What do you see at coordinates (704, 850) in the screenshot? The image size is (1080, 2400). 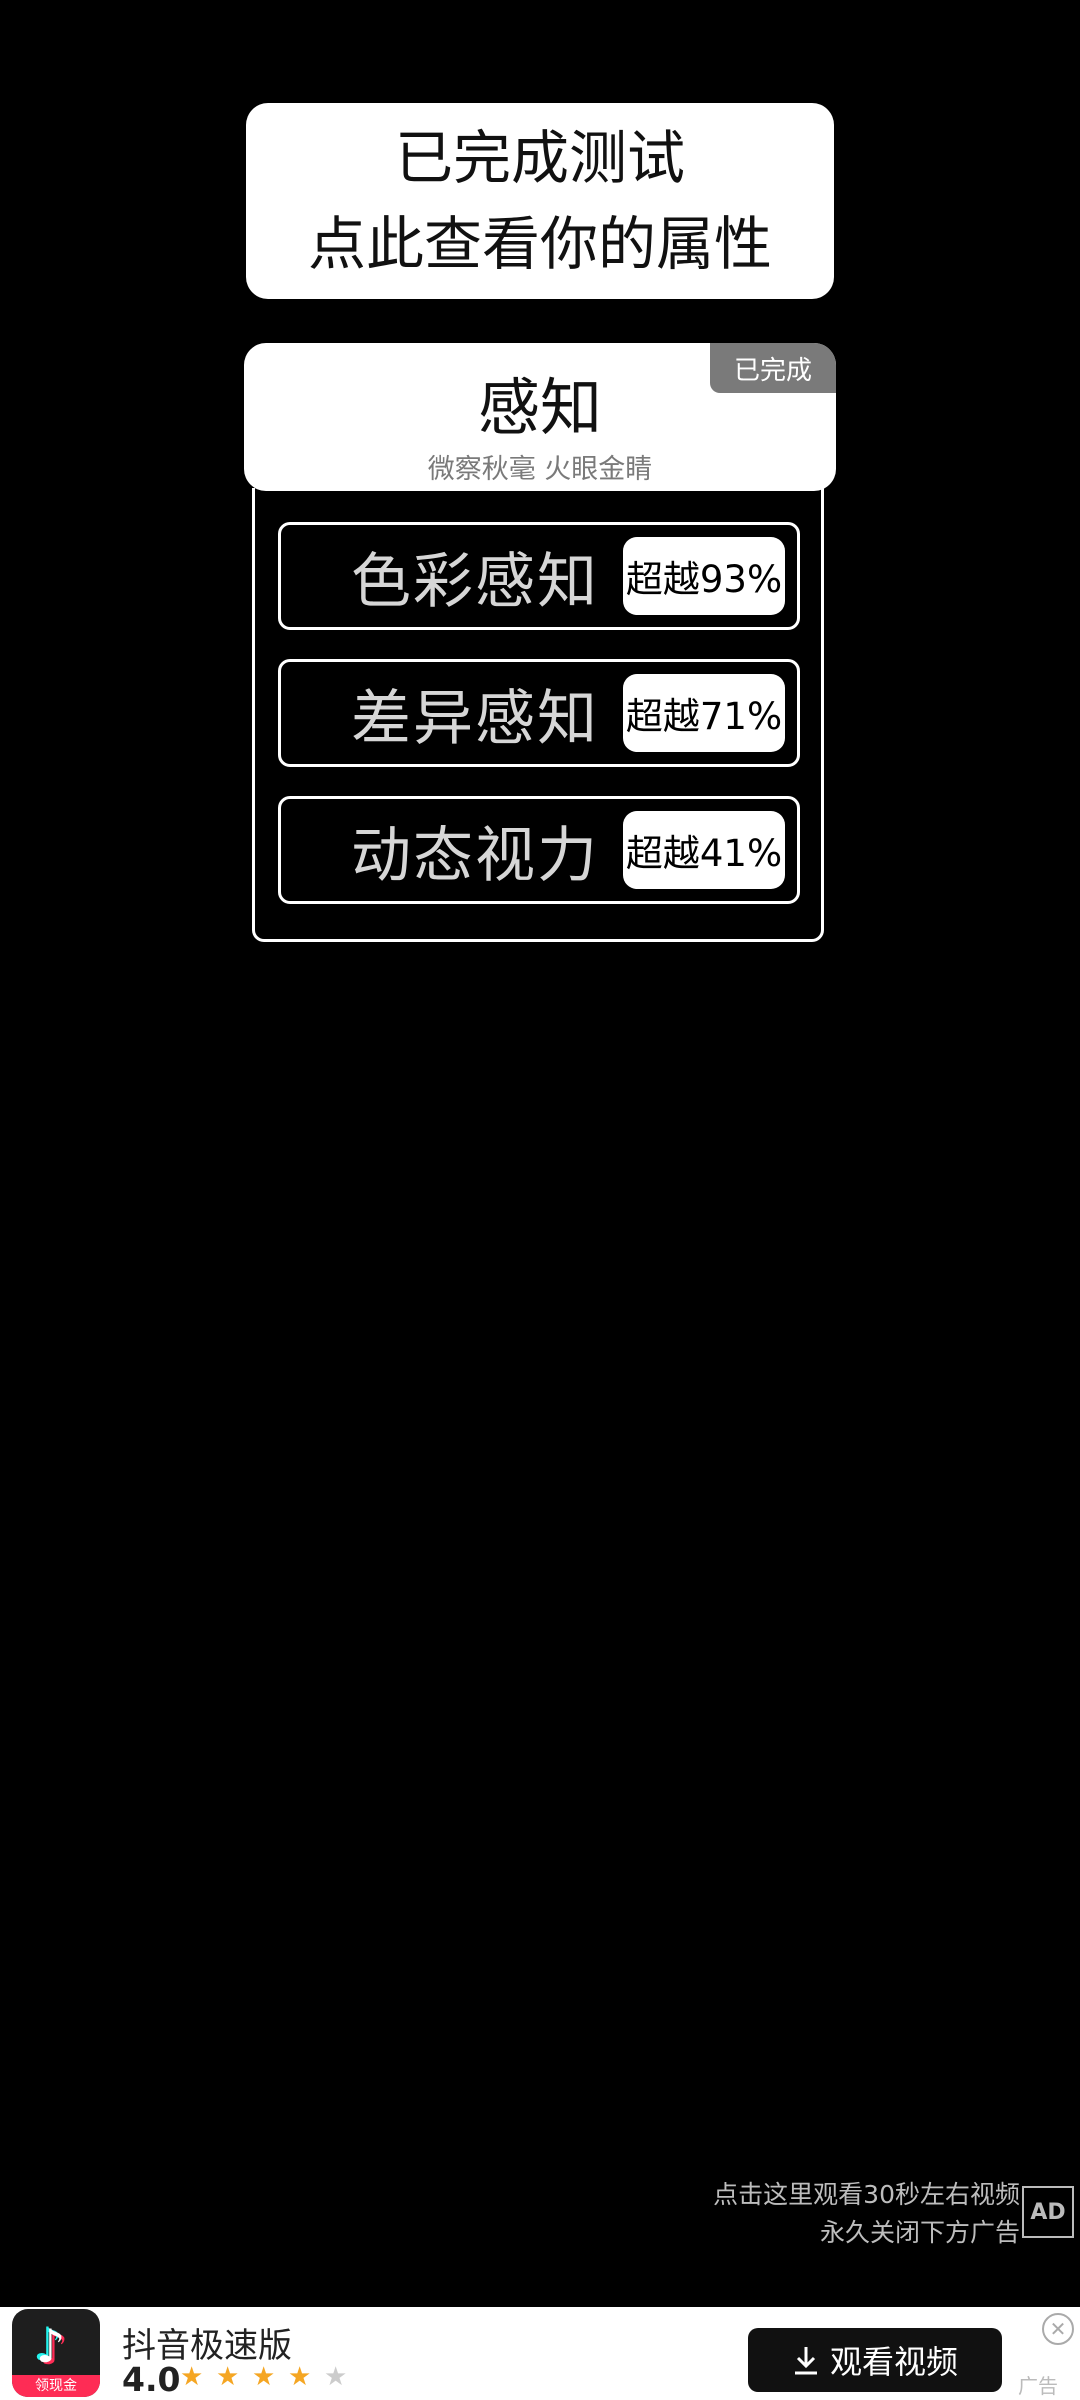 I see `stat-percentile-badge: 超越41%` at bounding box center [704, 850].